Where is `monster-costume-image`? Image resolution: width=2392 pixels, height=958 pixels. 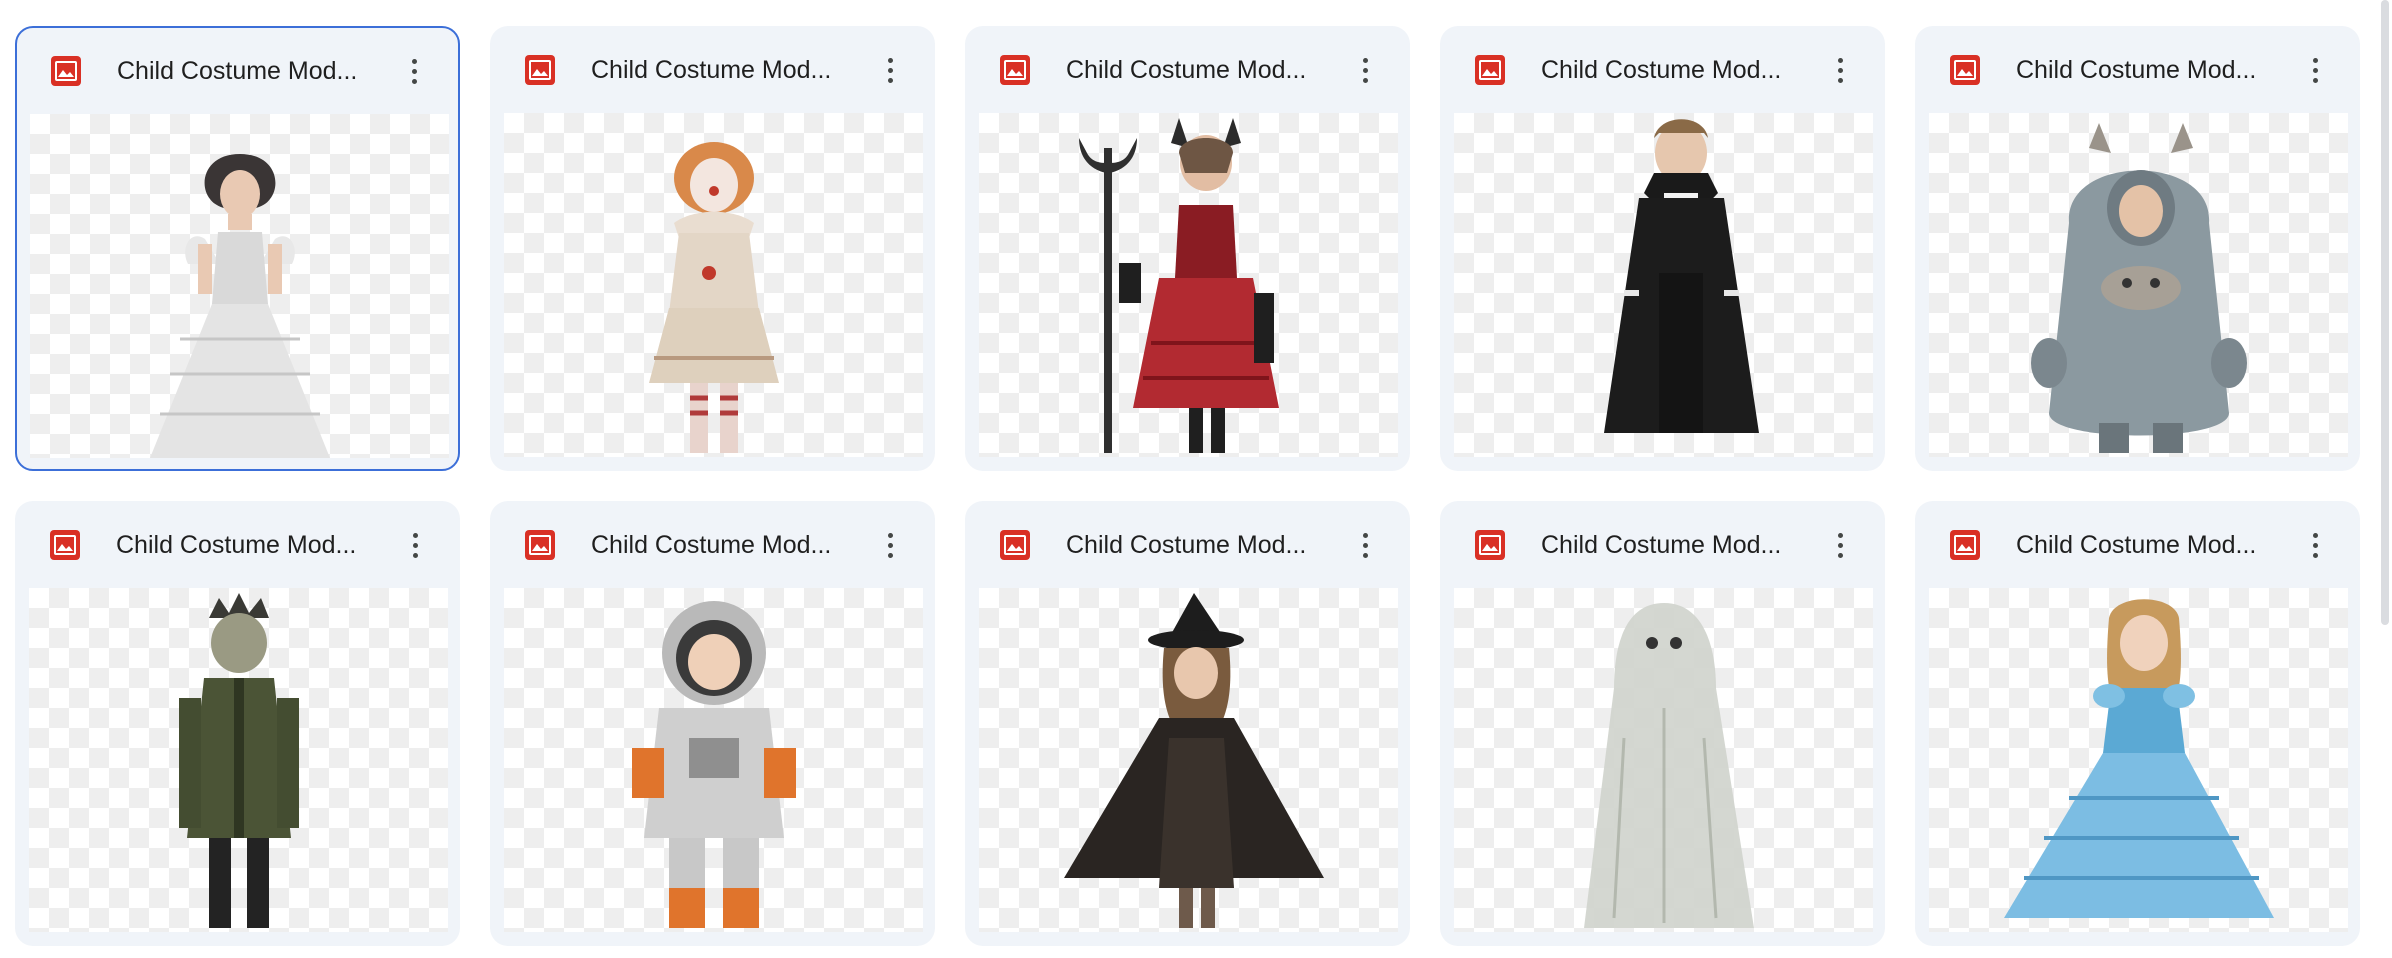 monster-costume-image is located at coordinates (2139, 288).